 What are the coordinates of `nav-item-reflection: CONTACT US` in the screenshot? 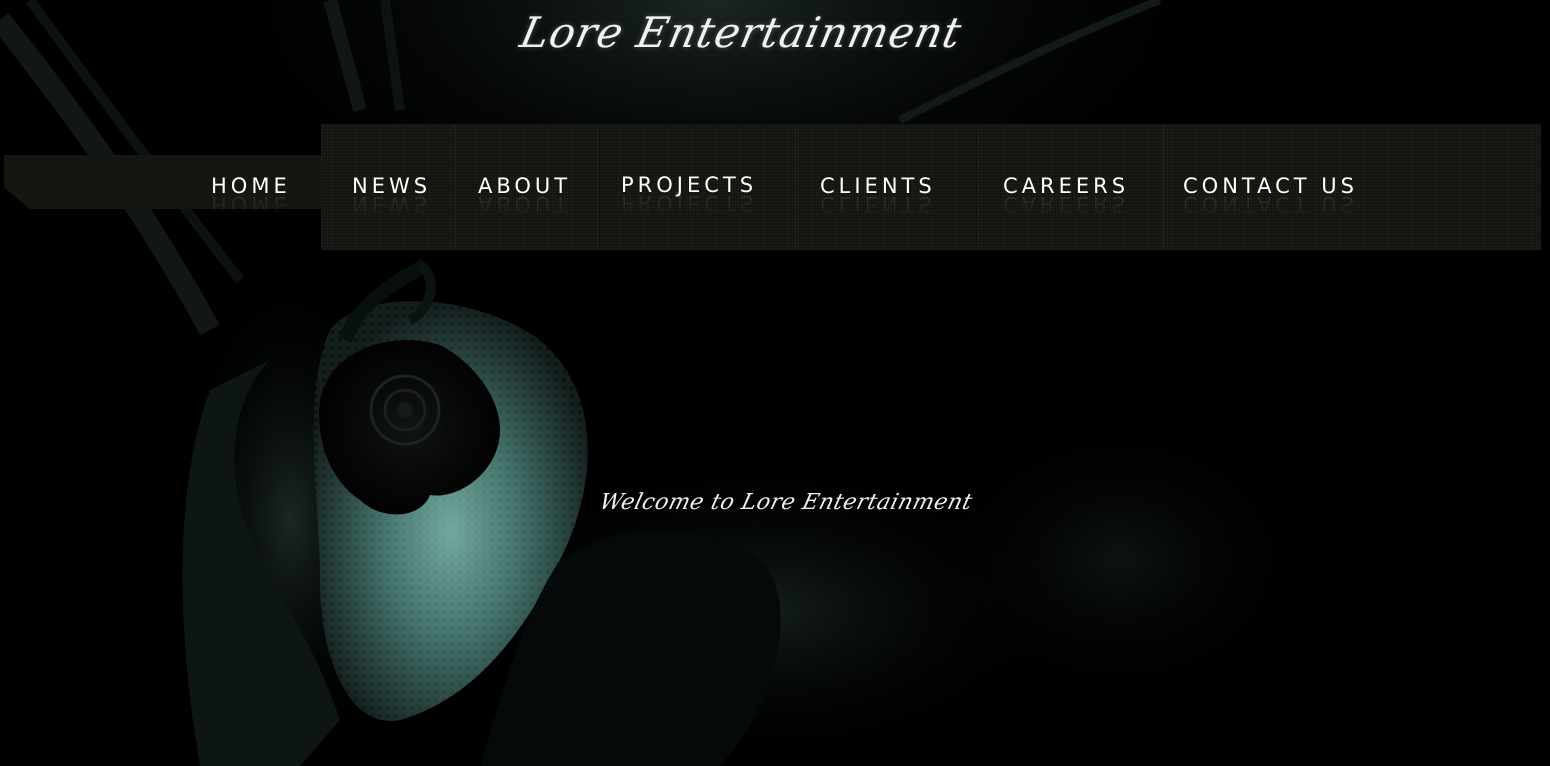 It's located at (1270, 204).